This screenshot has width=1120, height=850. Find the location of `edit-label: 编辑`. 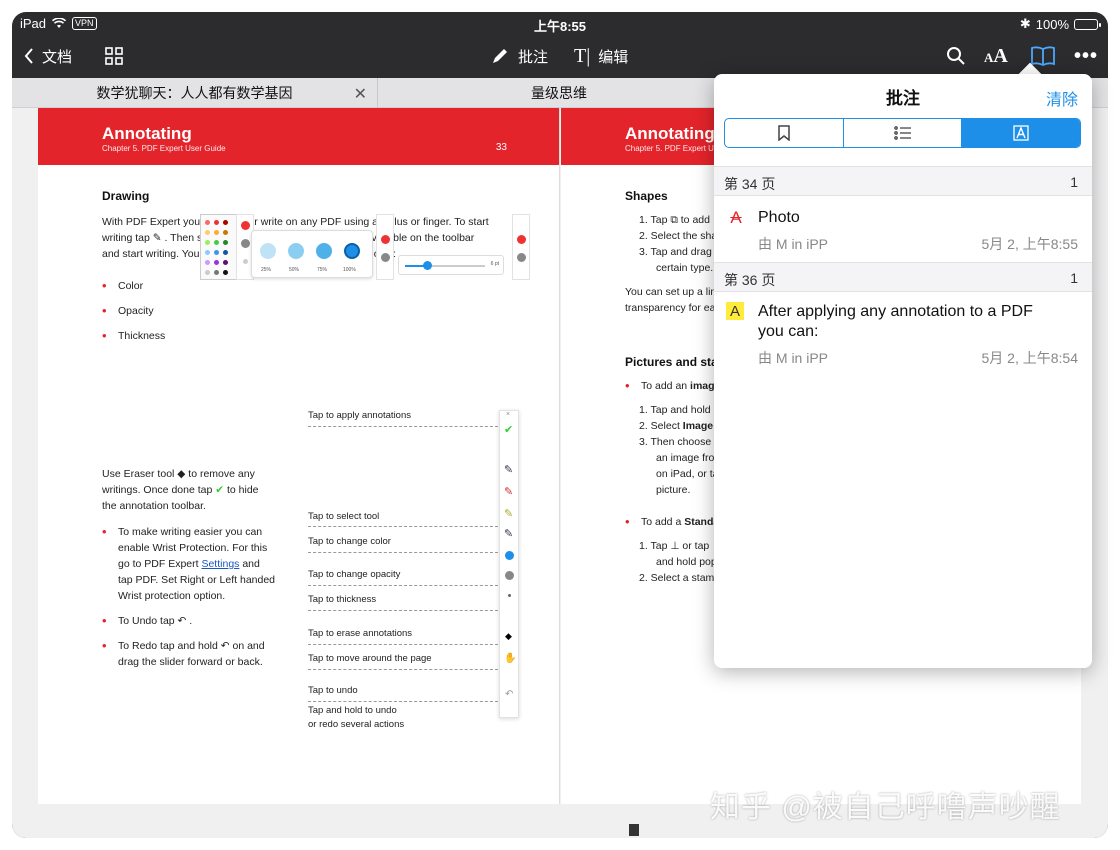

edit-label: 编辑 is located at coordinates (613, 57).